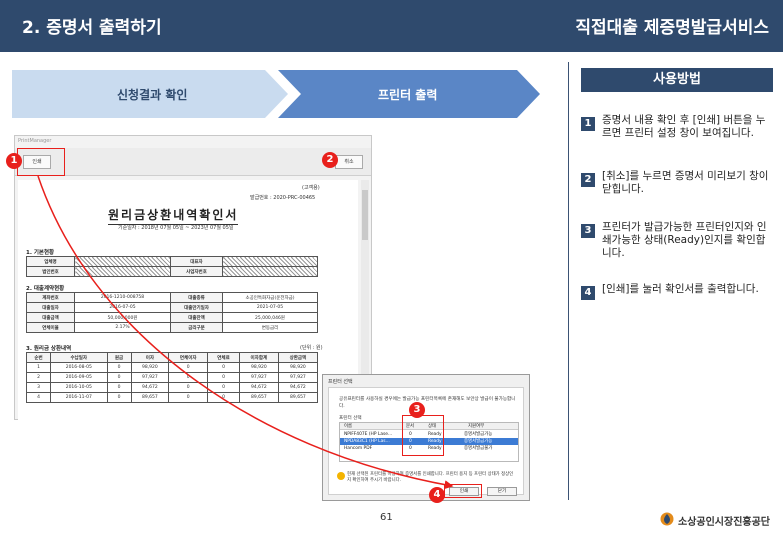  What do you see at coordinates (172, 266) in the screenshot?
I see `basic-info-table: 업체명 대표자 법인번호 사업자번호` at bounding box center [172, 266].